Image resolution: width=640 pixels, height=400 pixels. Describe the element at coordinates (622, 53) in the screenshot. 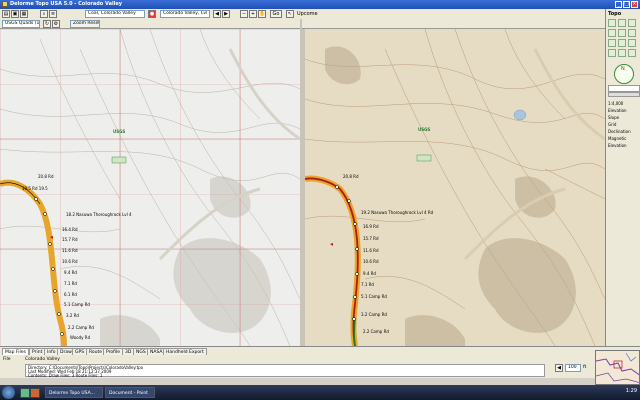

I see `contour-icon` at that location.